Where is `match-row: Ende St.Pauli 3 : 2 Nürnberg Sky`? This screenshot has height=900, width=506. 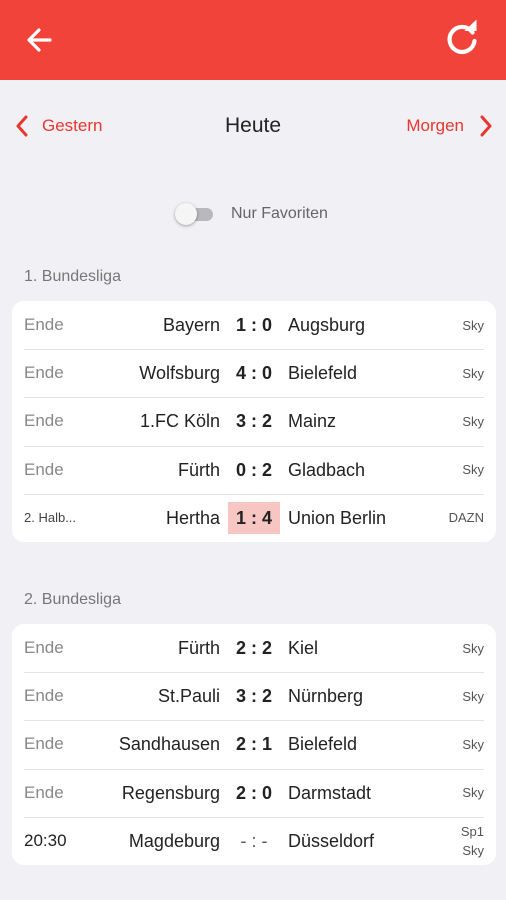 match-row: Ende St.Pauli 3 : 2 Nürnberg Sky is located at coordinates (254, 696).